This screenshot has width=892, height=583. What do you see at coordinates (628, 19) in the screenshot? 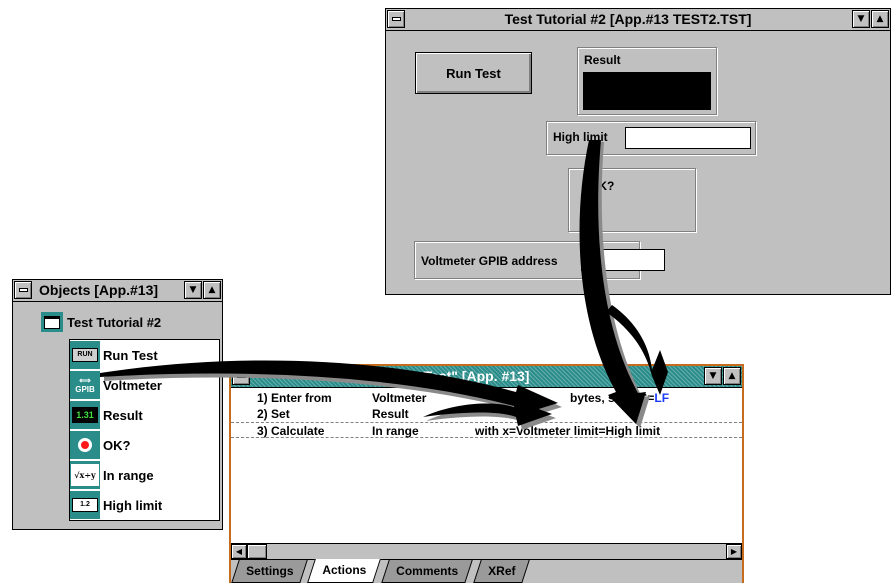
I see `window-title: Test Tutorial #2 [App.#13 TEST2.TST]` at bounding box center [628, 19].